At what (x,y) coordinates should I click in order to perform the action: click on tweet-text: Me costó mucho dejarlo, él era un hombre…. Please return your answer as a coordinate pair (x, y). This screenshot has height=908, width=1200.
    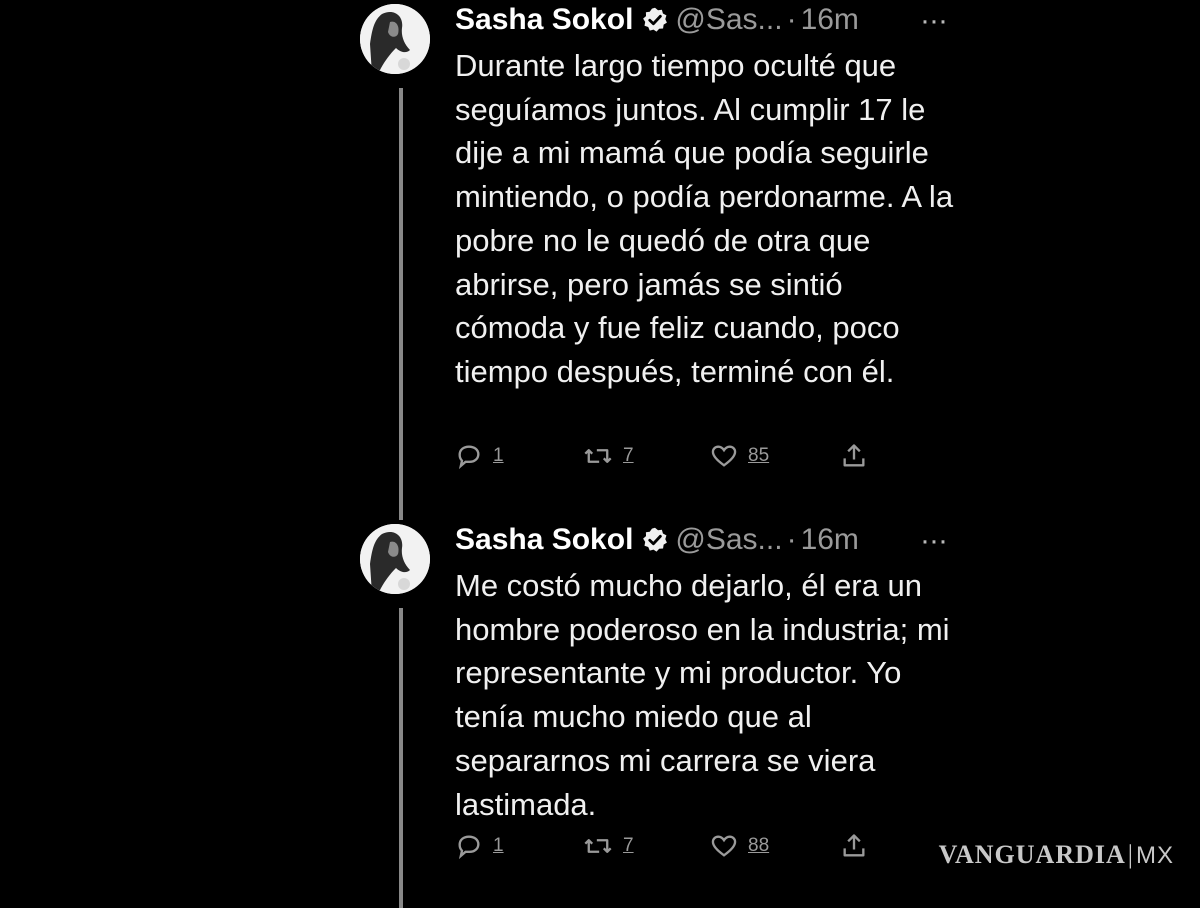
    Looking at the image, I should click on (702, 695).